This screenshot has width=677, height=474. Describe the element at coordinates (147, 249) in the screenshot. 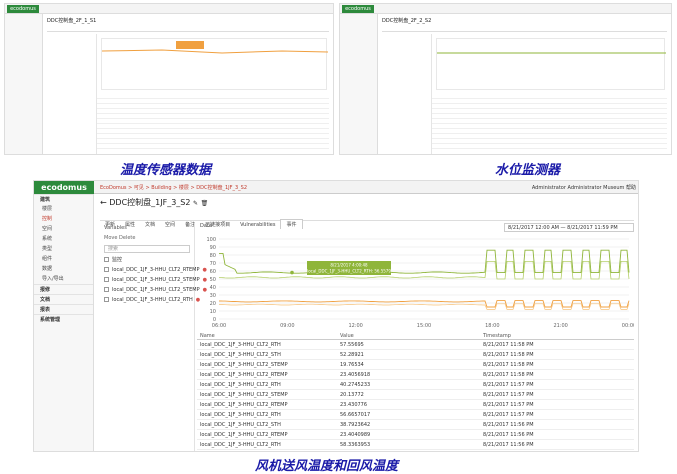

I see `search-input: 搜索` at that location.